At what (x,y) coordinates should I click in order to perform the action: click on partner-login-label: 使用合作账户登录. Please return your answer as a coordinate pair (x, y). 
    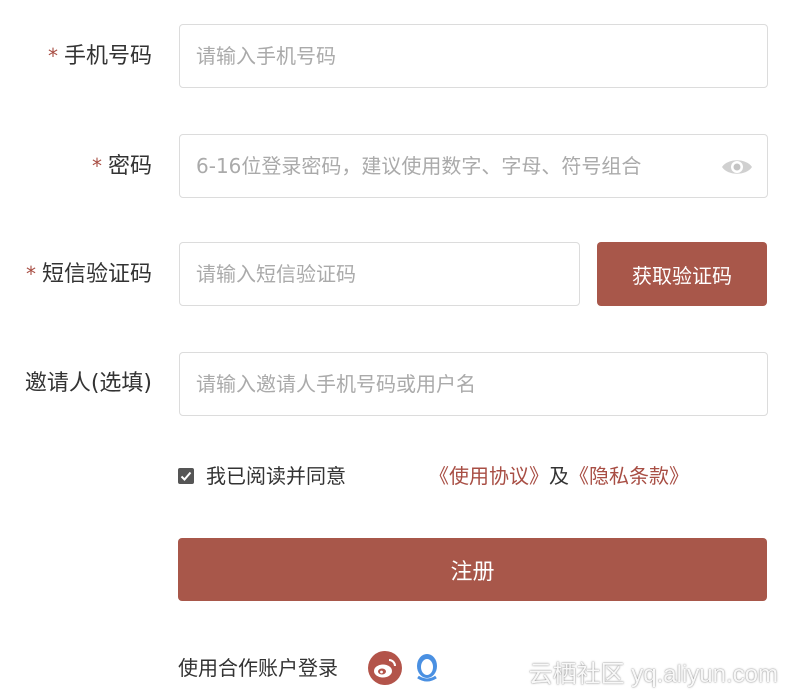
    Looking at the image, I should click on (258, 668).